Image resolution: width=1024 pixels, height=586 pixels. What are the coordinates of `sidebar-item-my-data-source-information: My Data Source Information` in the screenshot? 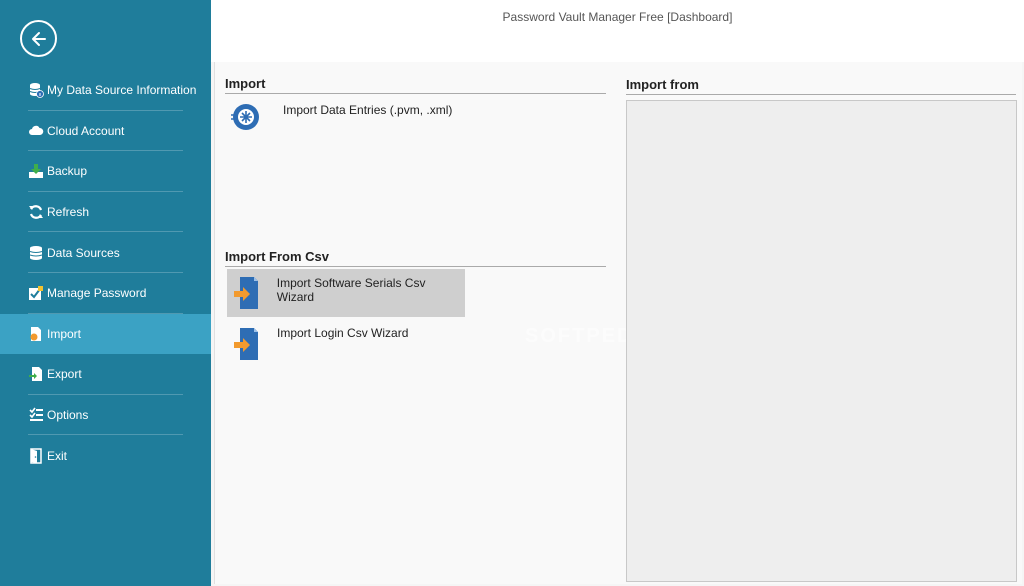 It's located at (105, 90).